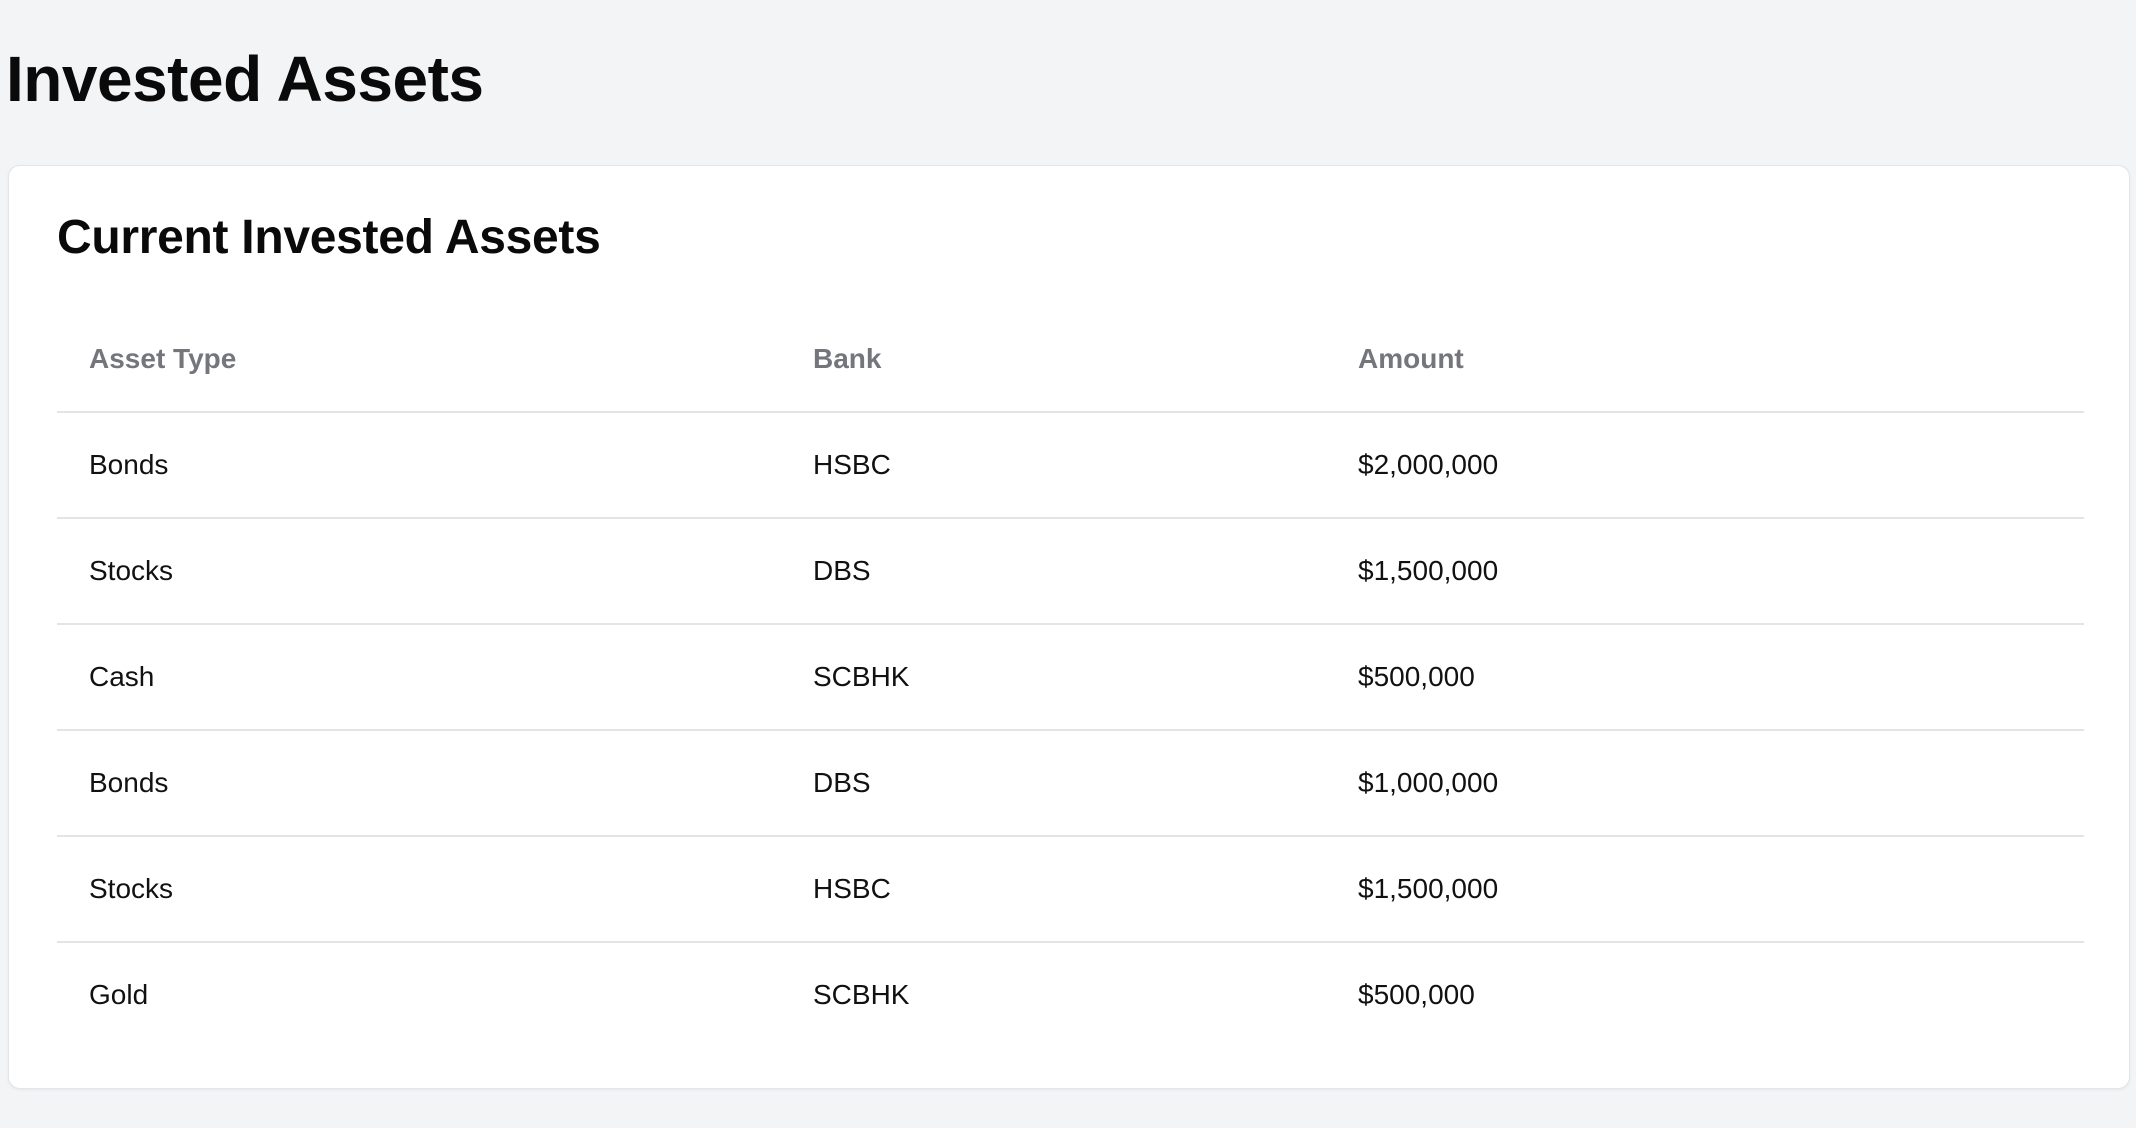  I want to click on card-title: Current Invested Assets, so click(329, 237).